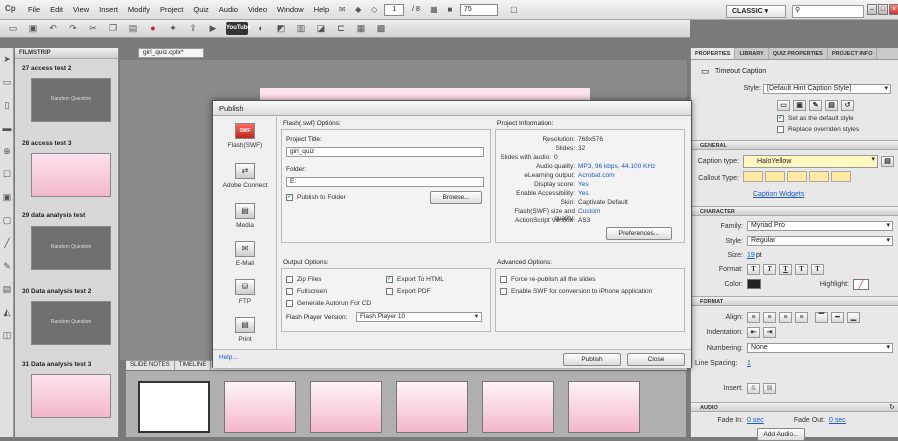  I want to click on slide-number-input: 1, so click(394, 9).